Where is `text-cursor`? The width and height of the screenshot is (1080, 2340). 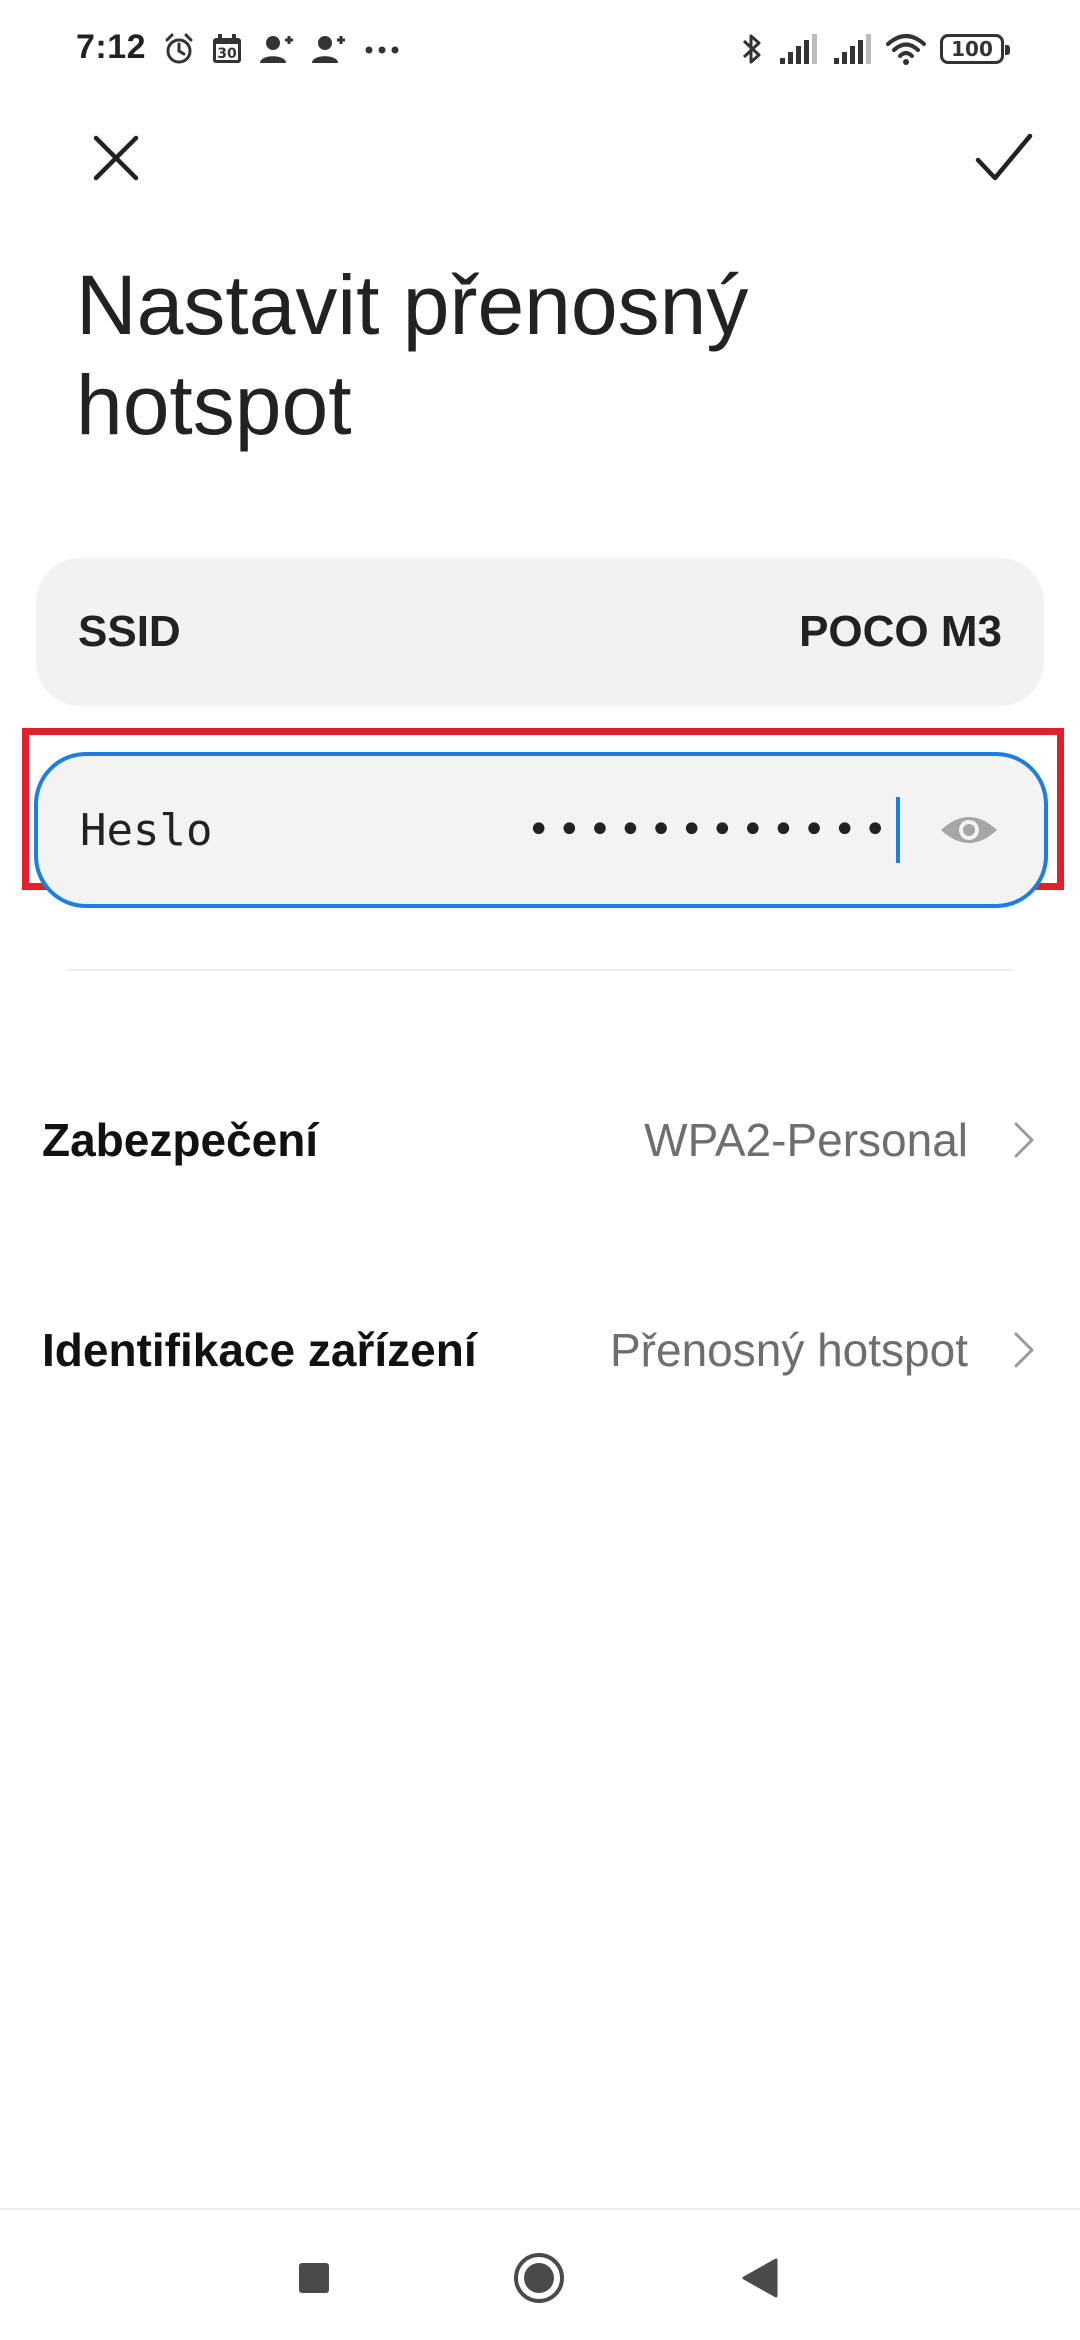 text-cursor is located at coordinates (898, 830).